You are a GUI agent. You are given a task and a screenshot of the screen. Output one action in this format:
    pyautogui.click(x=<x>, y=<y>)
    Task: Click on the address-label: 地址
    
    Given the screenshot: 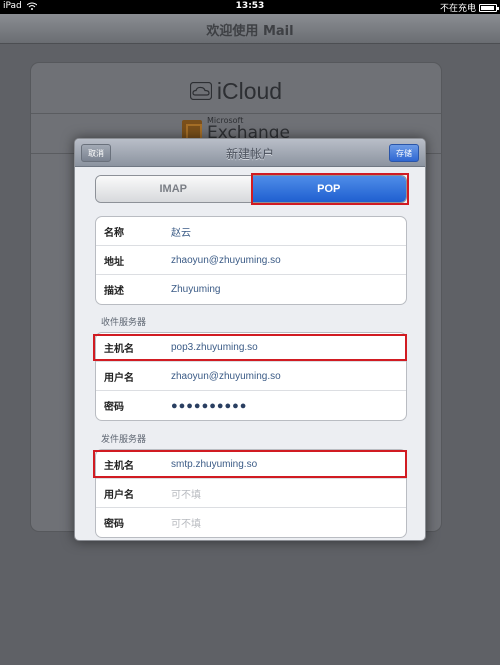 What is the action you would take?
    pyautogui.click(x=114, y=262)
    